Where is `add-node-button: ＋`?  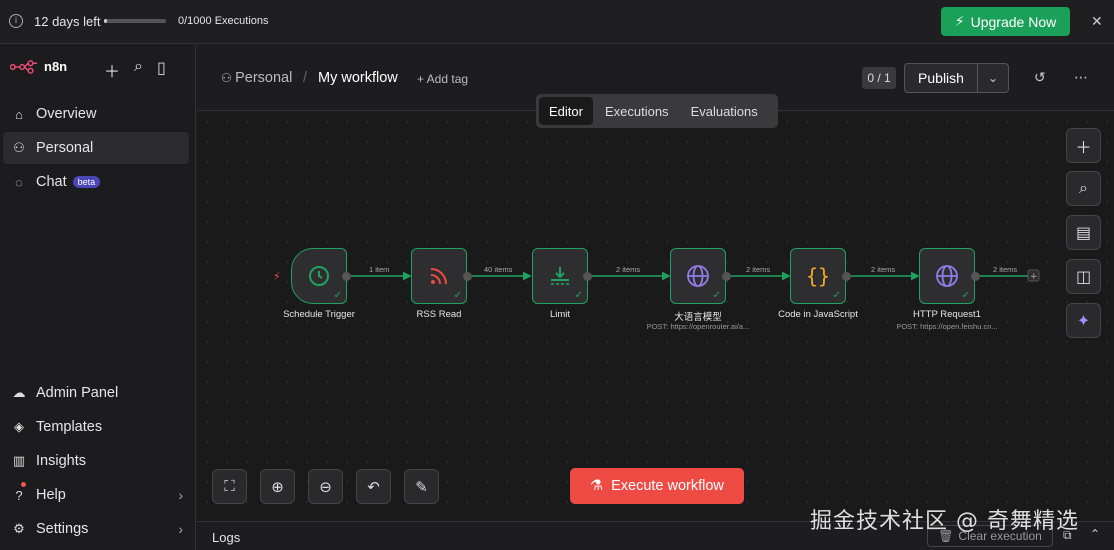
add-node-button: ＋ is located at coordinates (1083, 145).